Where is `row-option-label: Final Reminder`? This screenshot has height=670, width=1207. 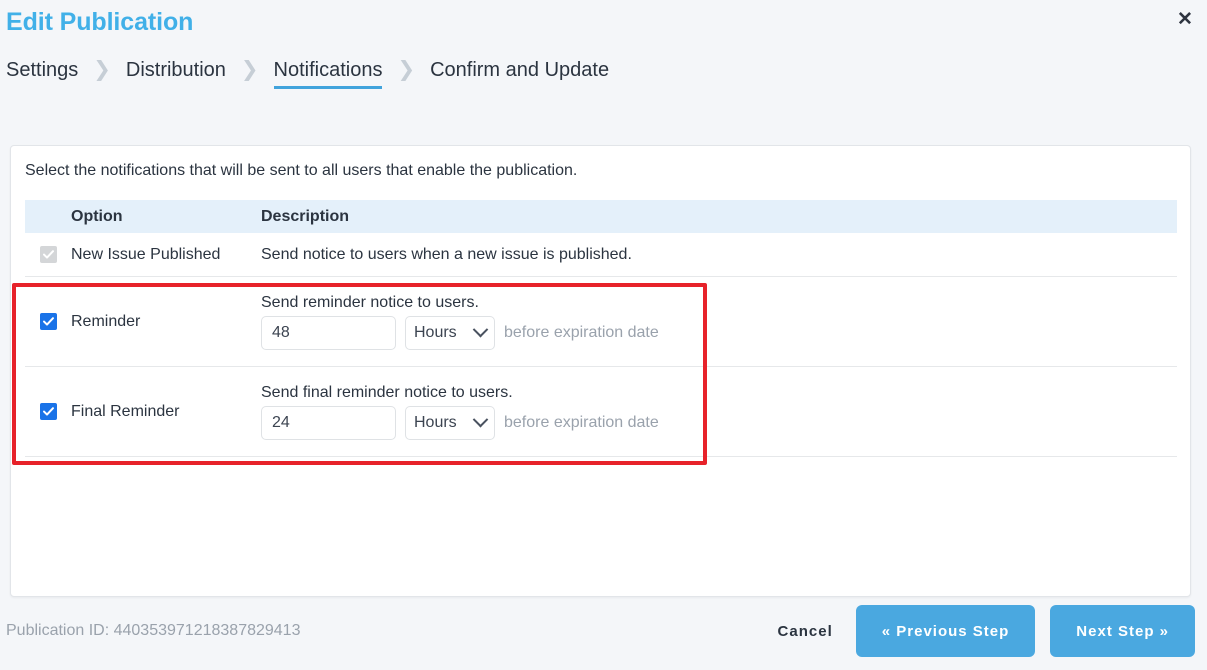 row-option-label: Final Reminder is located at coordinates (125, 411).